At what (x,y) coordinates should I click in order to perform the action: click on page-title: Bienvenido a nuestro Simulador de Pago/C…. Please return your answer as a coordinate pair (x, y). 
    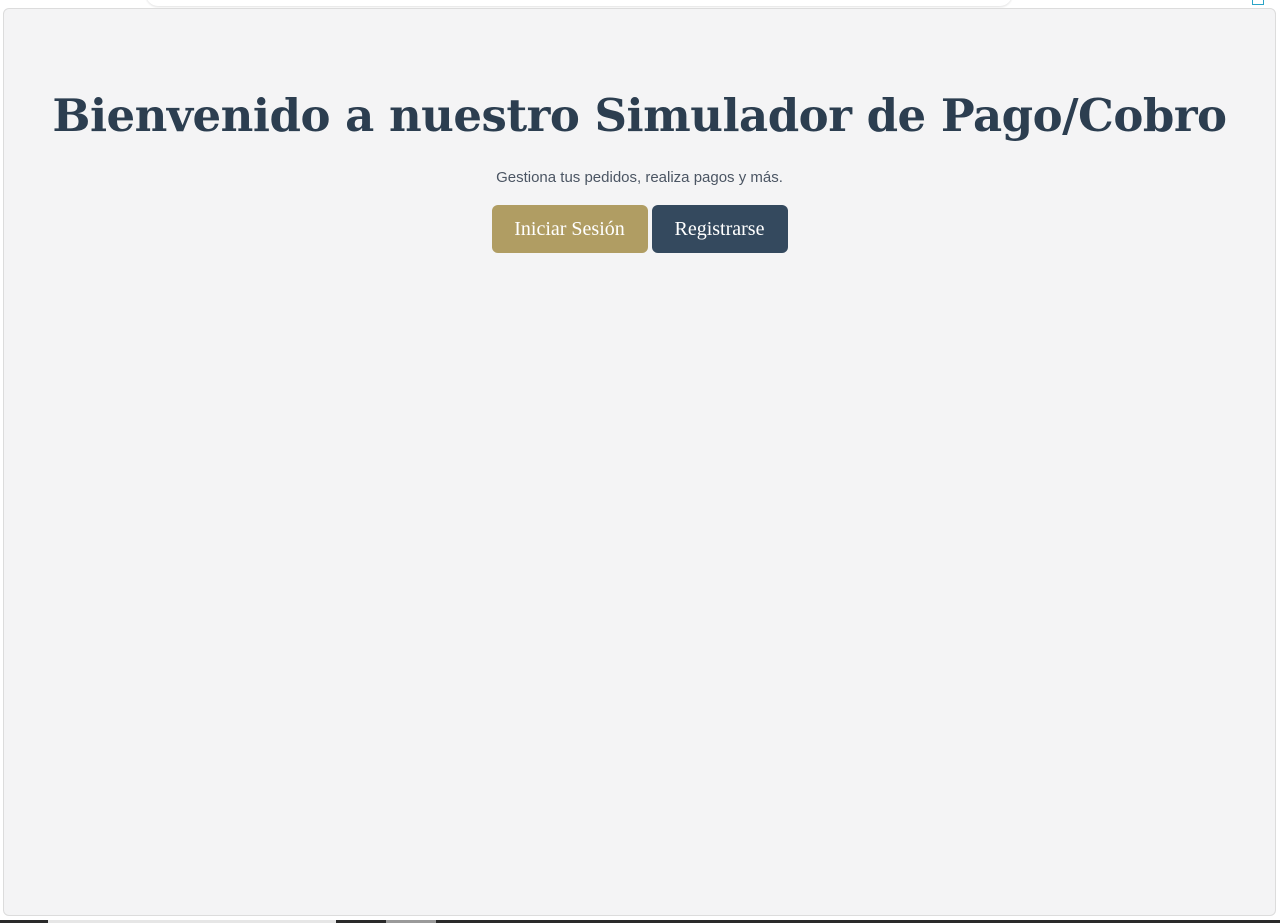
    Looking at the image, I should click on (639, 115).